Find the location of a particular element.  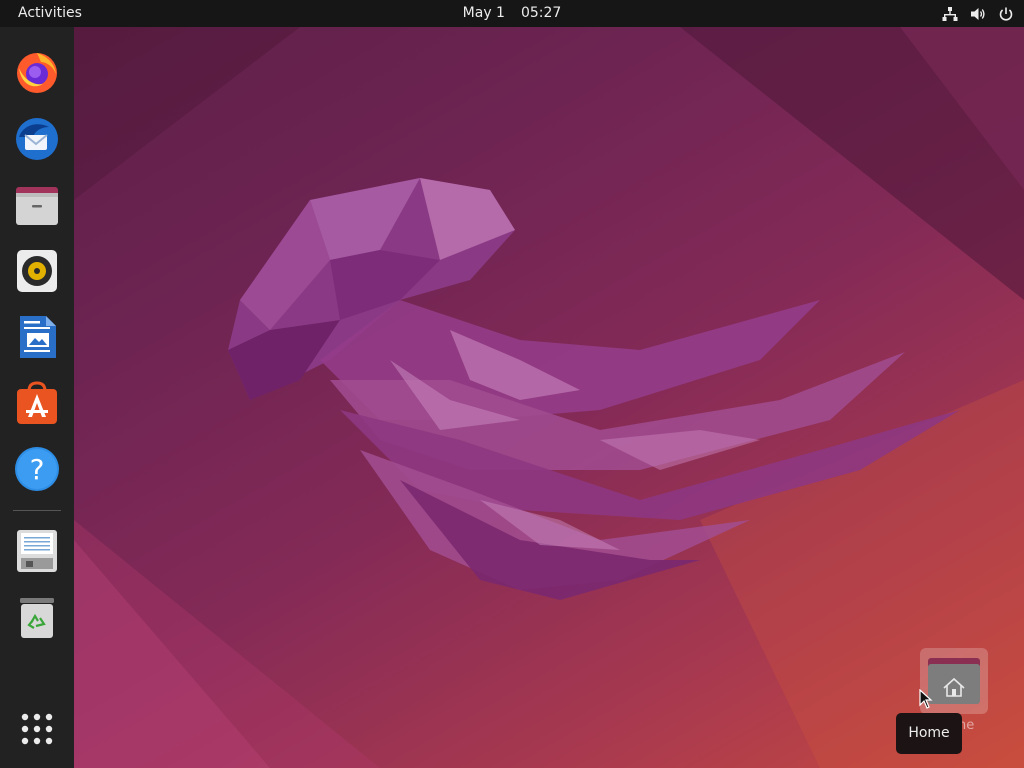

firefox-icon is located at coordinates (37, 73).